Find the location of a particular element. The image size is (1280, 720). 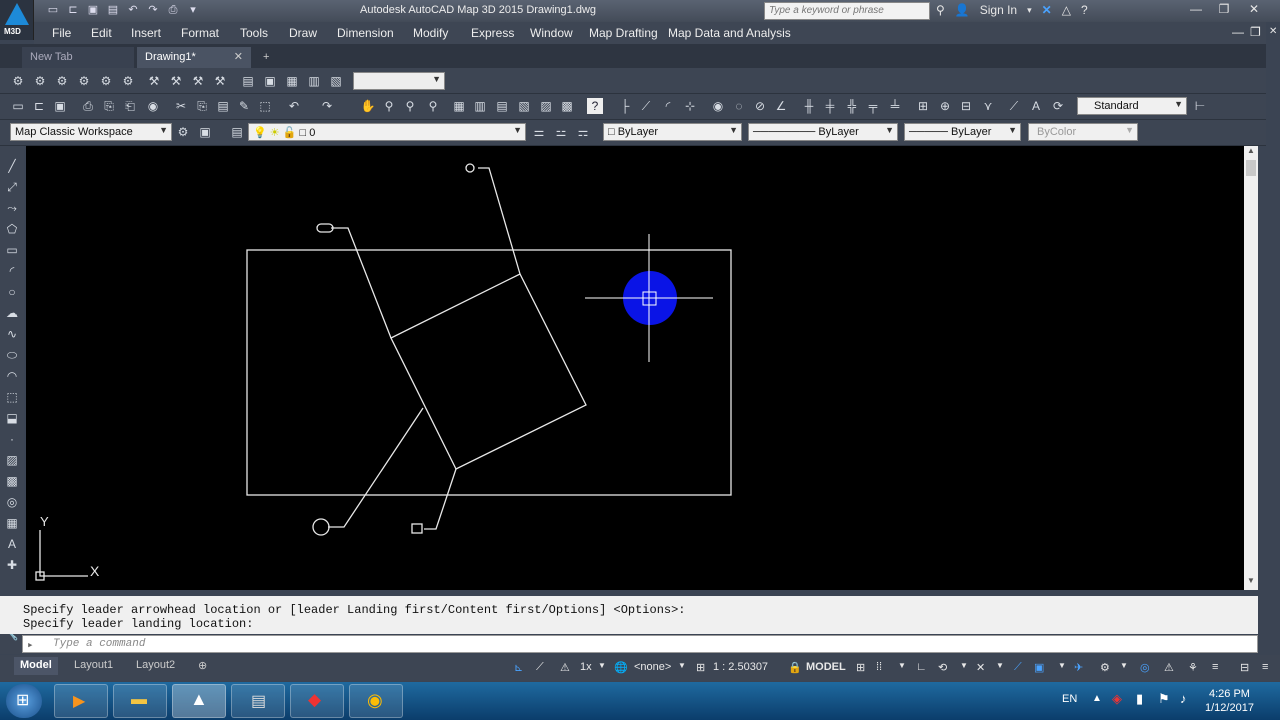

taskbar-notepad: ▤ is located at coordinates (258, 701).